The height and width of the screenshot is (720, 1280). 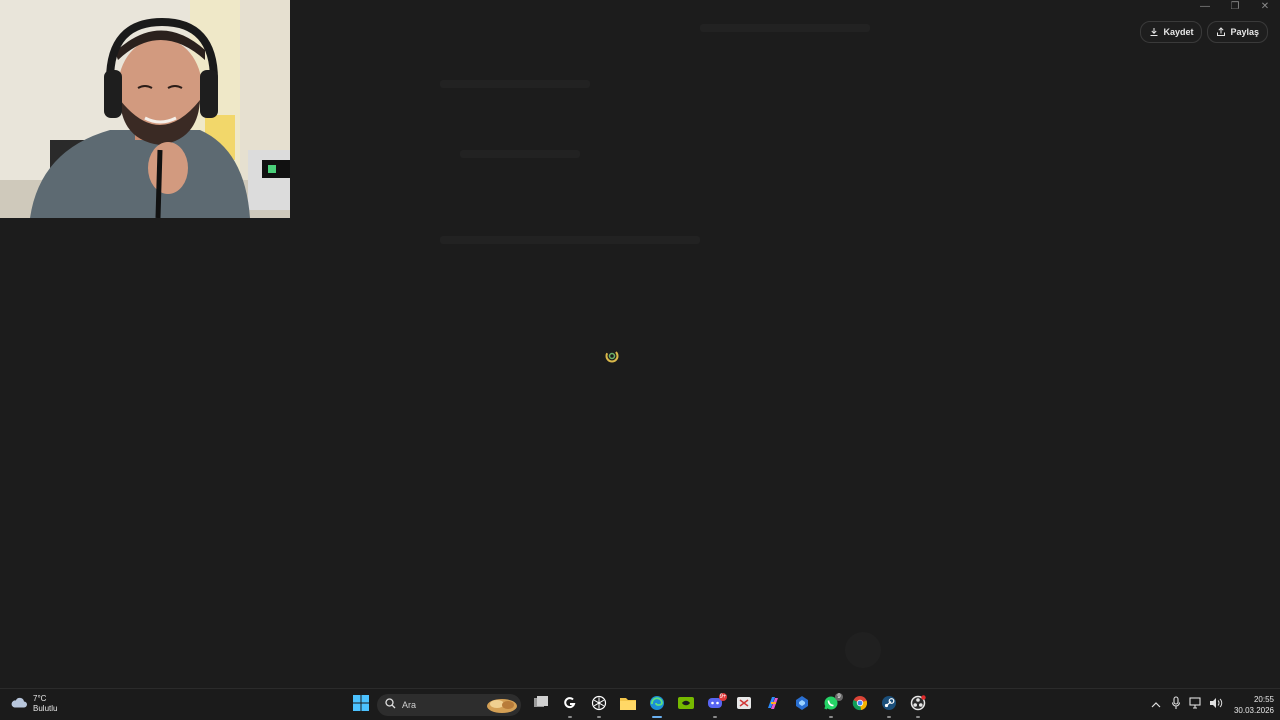 What do you see at coordinates (1254, 705) in the screenshot?
I see `clock: 20:55 30.03.2026` at bounding box center [1254, 705].